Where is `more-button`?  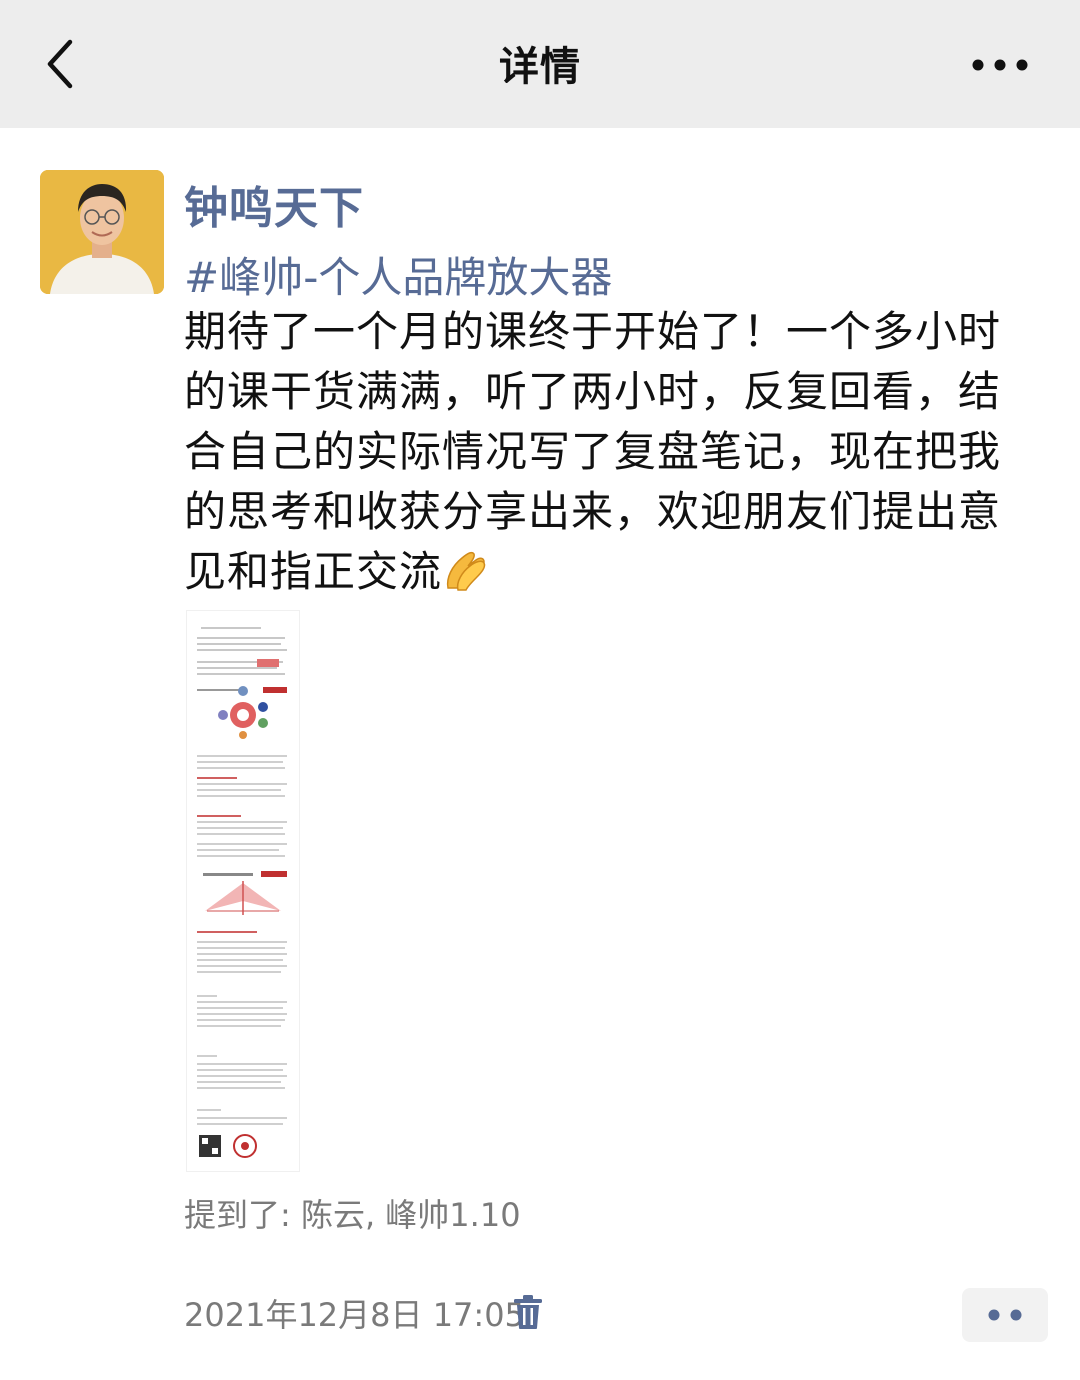 more-button is located at coordinates (1000, 65).